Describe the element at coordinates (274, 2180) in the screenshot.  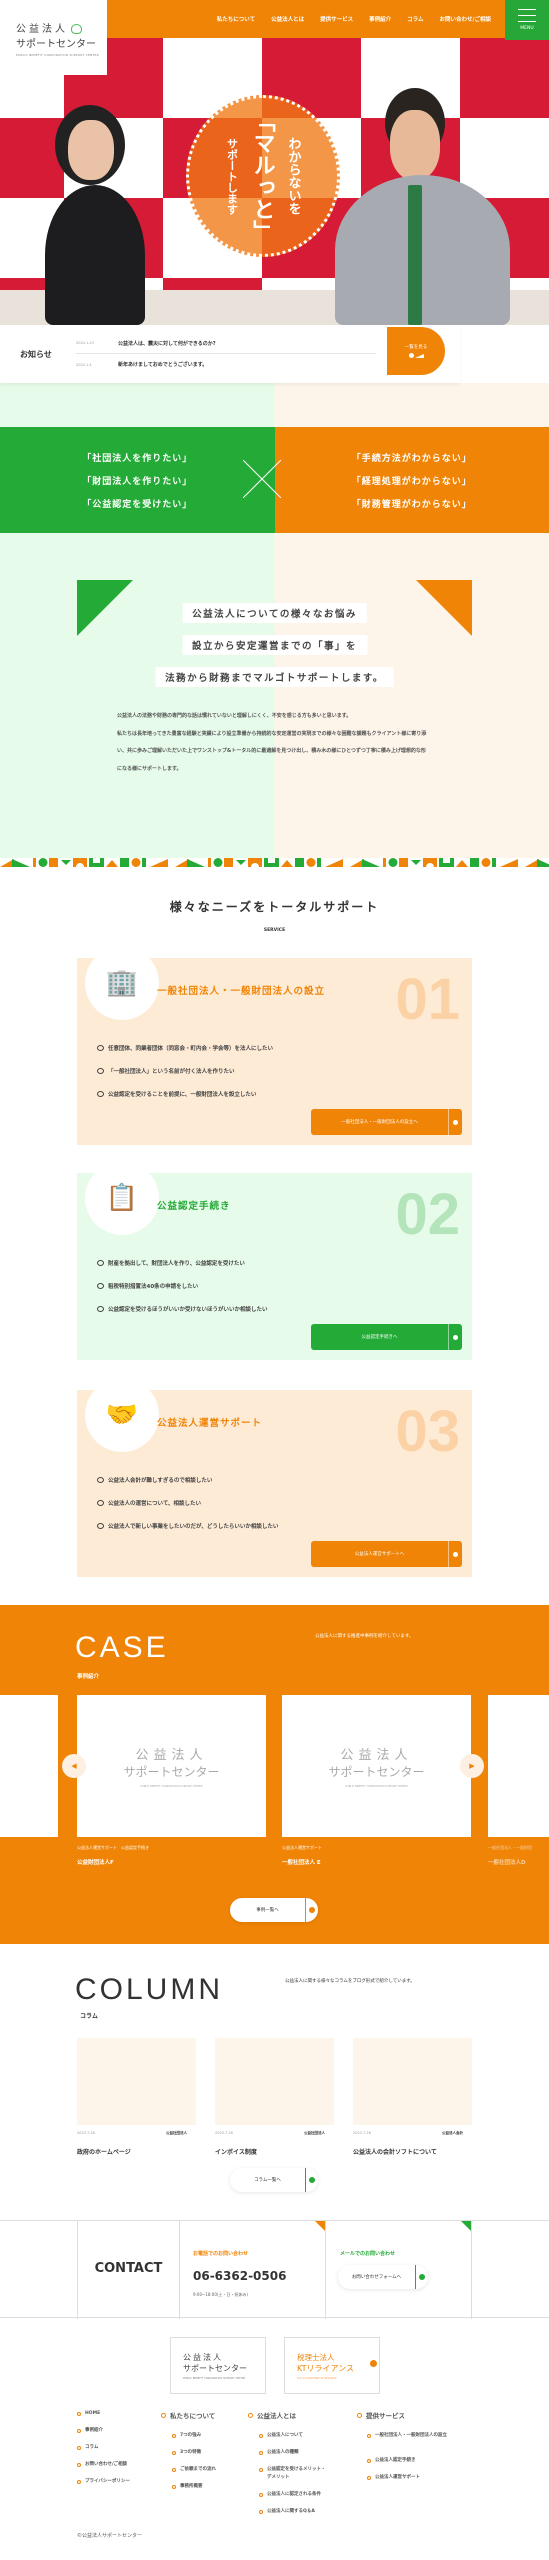
I see `column-list-button: コラム一覧へ` at that location.